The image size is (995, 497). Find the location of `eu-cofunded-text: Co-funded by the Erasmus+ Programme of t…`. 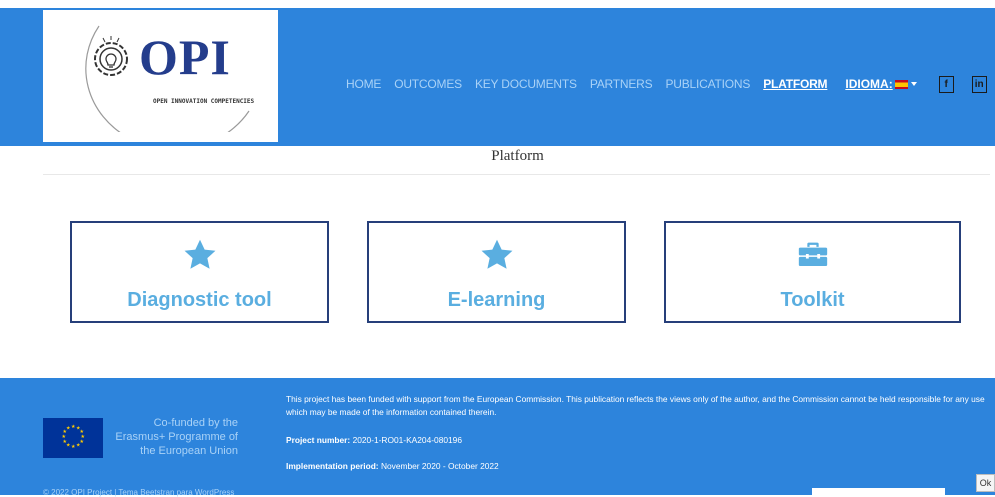

eu-cofunded-text: Co-funded by the Erasmus+ Programme of t… is located at coordinates (176, 437).